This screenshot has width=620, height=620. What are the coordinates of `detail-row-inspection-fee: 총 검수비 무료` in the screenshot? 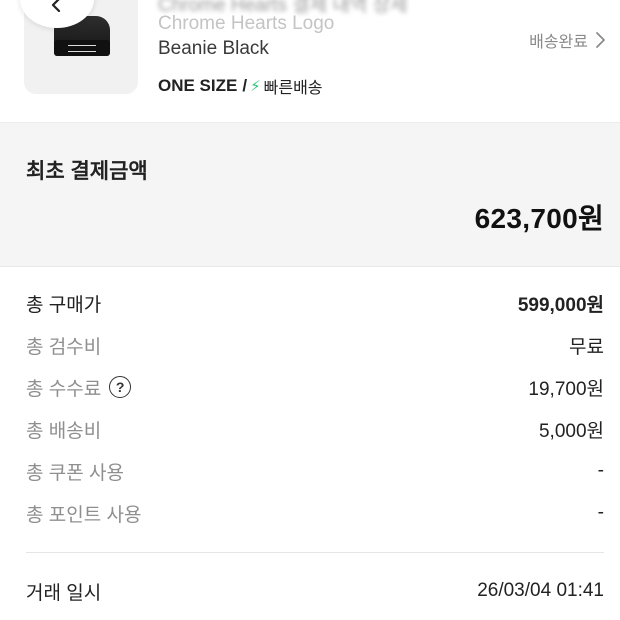 It's located at (310, 345).